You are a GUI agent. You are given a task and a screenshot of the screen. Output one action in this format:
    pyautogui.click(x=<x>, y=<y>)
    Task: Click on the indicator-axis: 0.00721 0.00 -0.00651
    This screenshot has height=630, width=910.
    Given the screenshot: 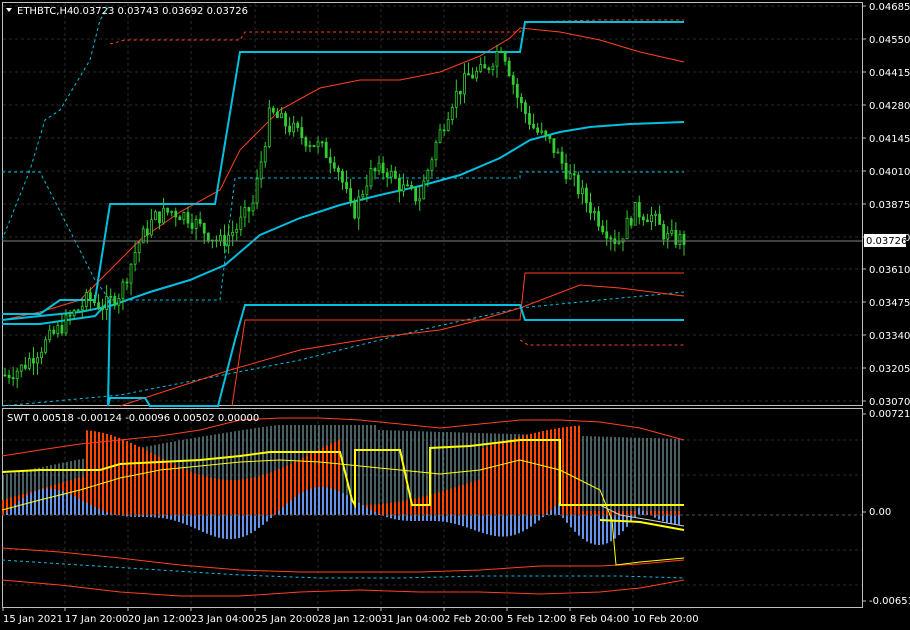 What is the action you would take?
    pyautogui.click(x=886, y=508)
    